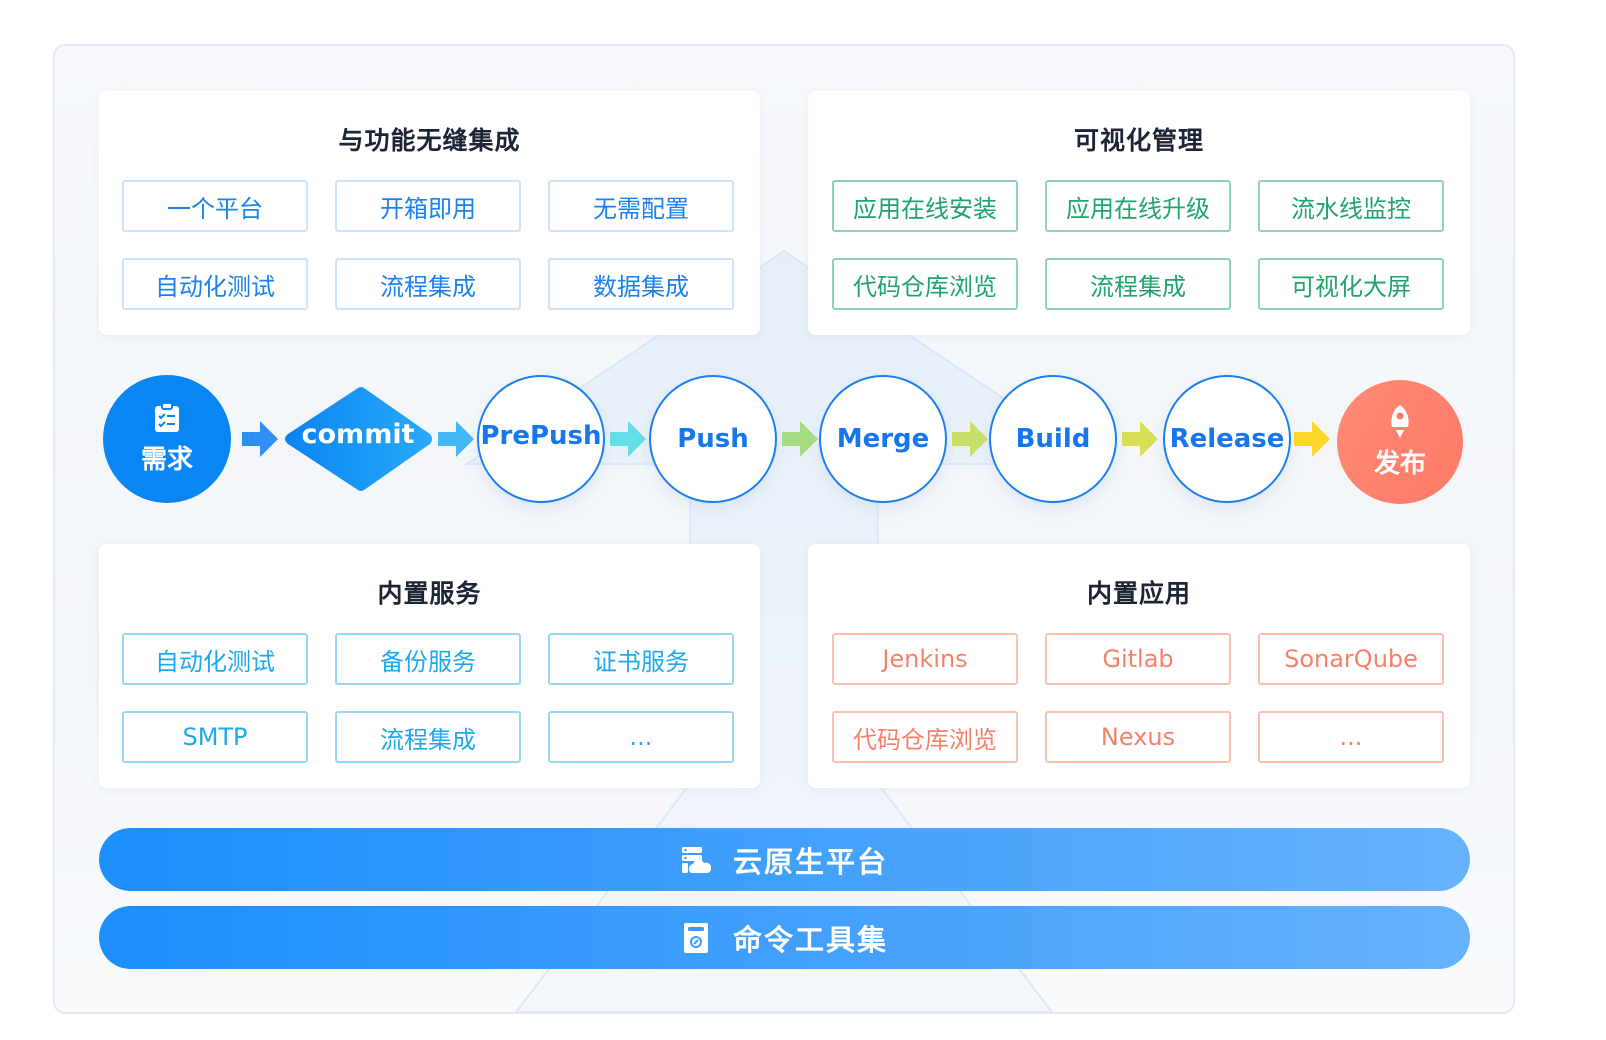 The height and width of the screenshot is (1040, 1606). Describe the element at coordinates (358, 434) in the screenshot. I see `flow-commit-label: commit` at that location.